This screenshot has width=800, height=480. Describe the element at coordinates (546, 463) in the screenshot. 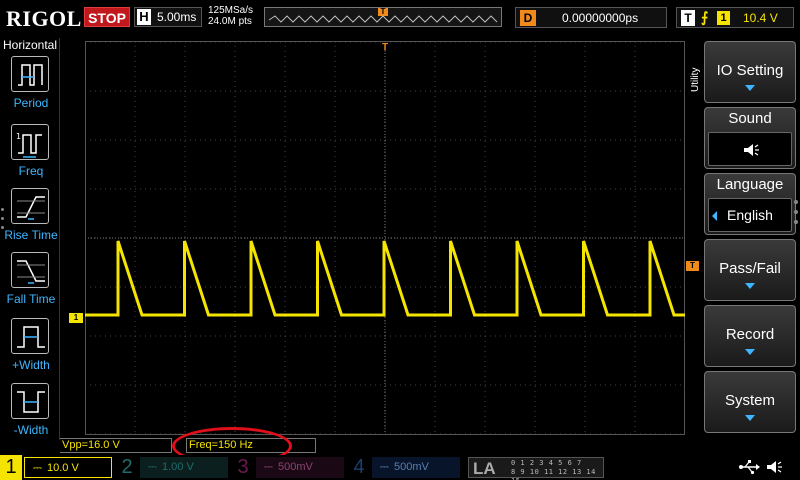

I see `la-bits-low: 0 1 2 3 4 5 6 7` at that location.